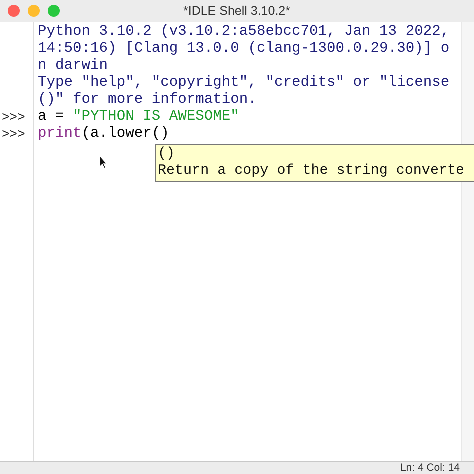 The height and width of the screenshot is (474, 474). Describe the element at coordinates (430, 468) in the screenshot. I see `cursor-position: Ln: 4 Col: 14` at that location.